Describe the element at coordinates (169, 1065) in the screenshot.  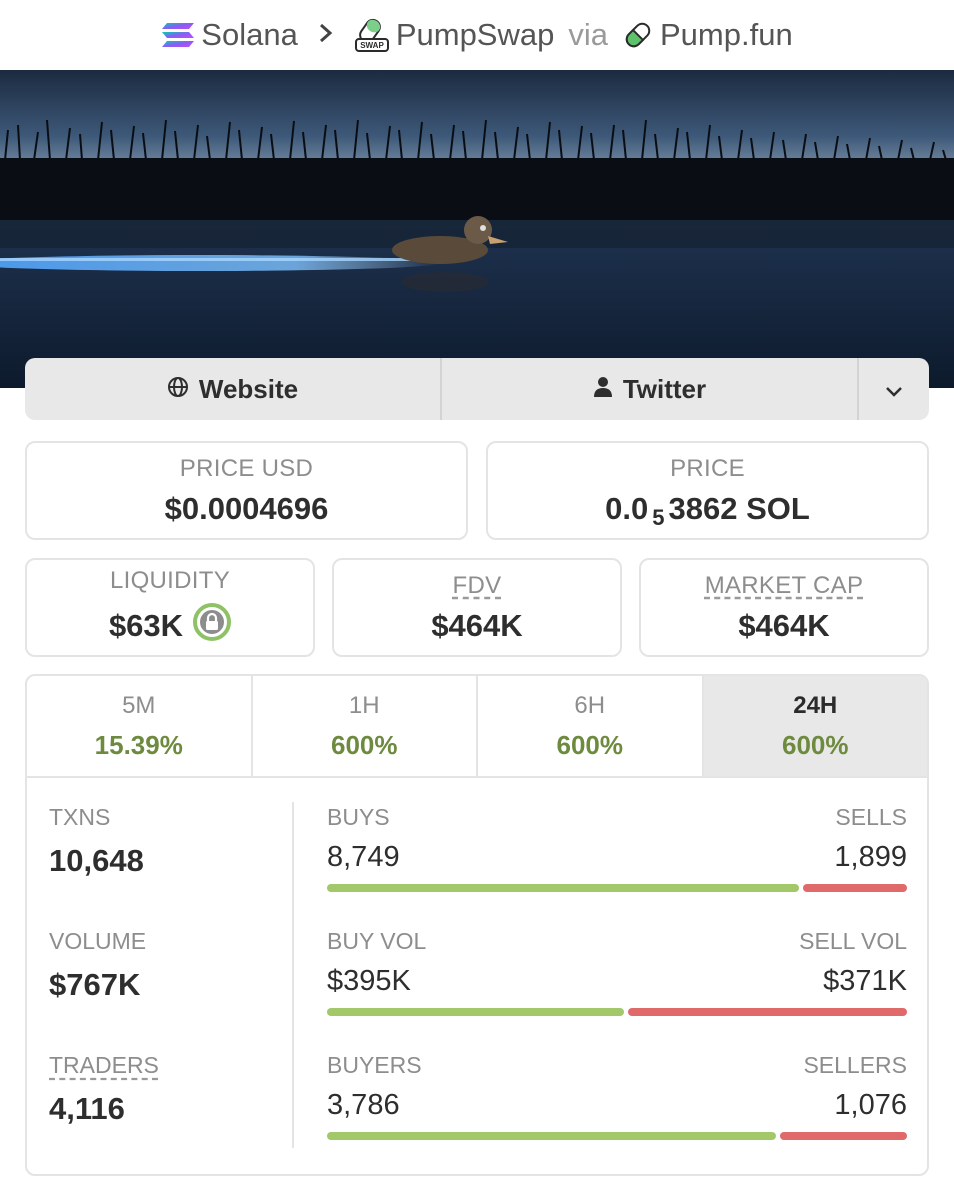
I see `traders-label: TRADERS` at that location.